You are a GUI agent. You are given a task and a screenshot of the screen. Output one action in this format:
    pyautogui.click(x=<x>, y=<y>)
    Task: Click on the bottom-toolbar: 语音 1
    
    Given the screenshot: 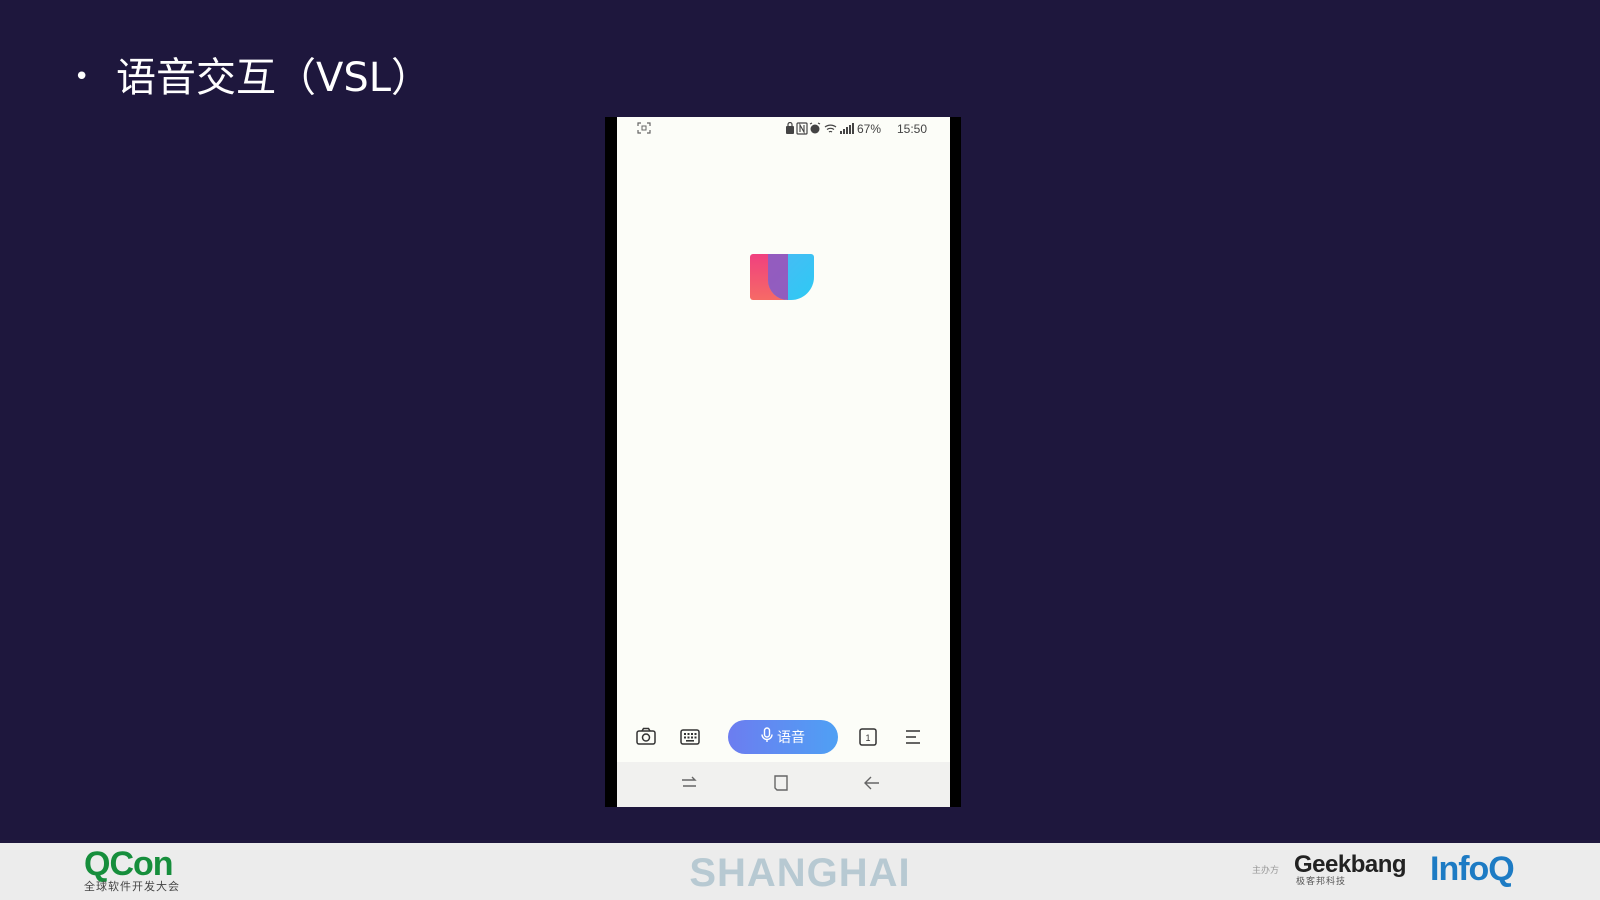 What is the action you would take?
    pyautogui.click(x=783, y=737)
    